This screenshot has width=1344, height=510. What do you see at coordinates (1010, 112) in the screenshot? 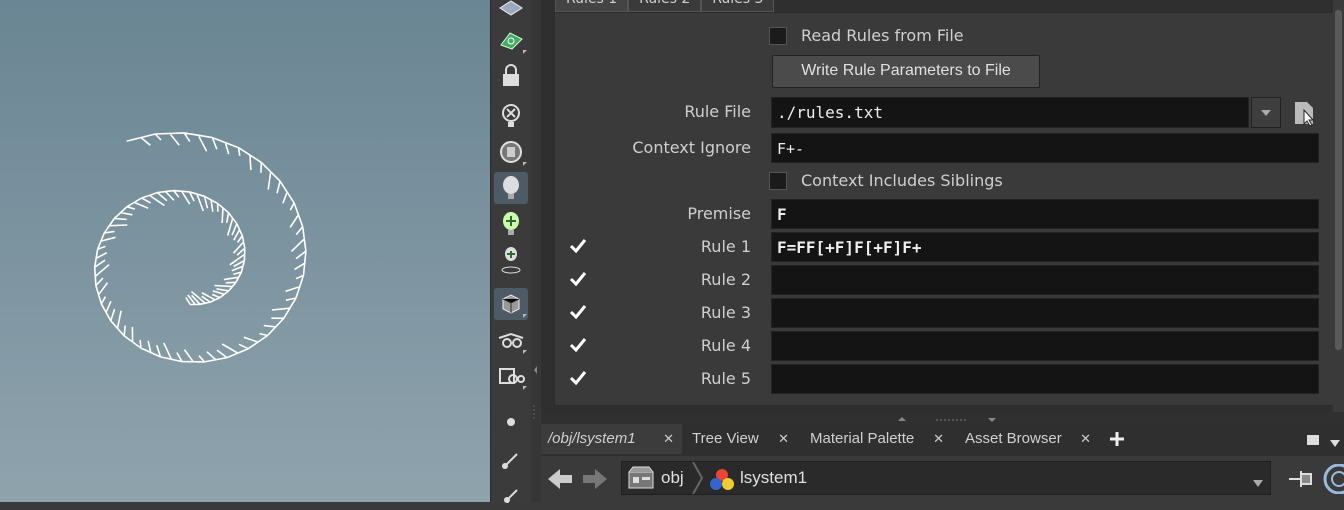
I see `rule-file-input: ./rules.txt` at bounding box center [1010, 112].